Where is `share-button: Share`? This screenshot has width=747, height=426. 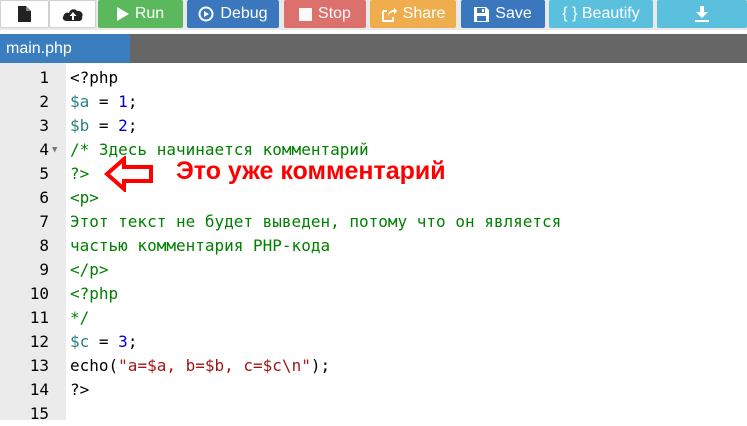
share-button: Share is located at coordinates (413, 14).